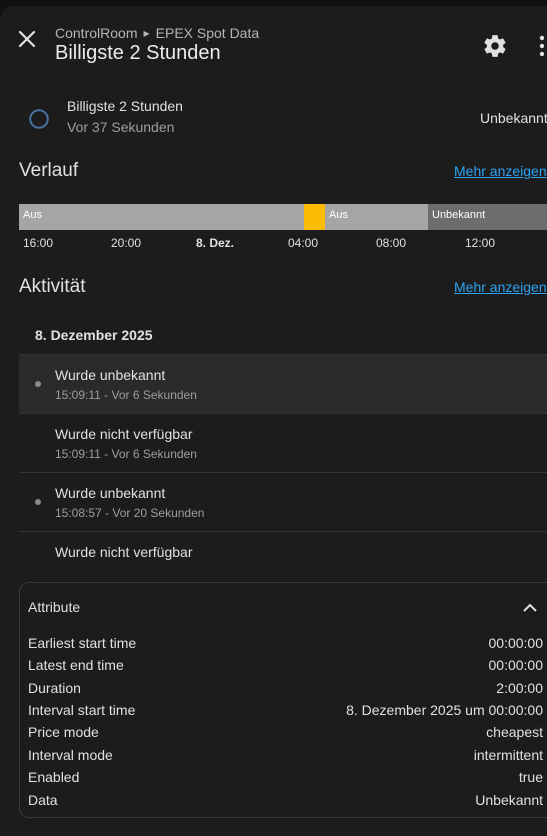 Image resolution: width=547 pixels, height=836 pixels. What do you see at coordinates (126, 243) in the screenshot?
I see `timeline-tick-label: 20:00` at bounding box center [126, 243].